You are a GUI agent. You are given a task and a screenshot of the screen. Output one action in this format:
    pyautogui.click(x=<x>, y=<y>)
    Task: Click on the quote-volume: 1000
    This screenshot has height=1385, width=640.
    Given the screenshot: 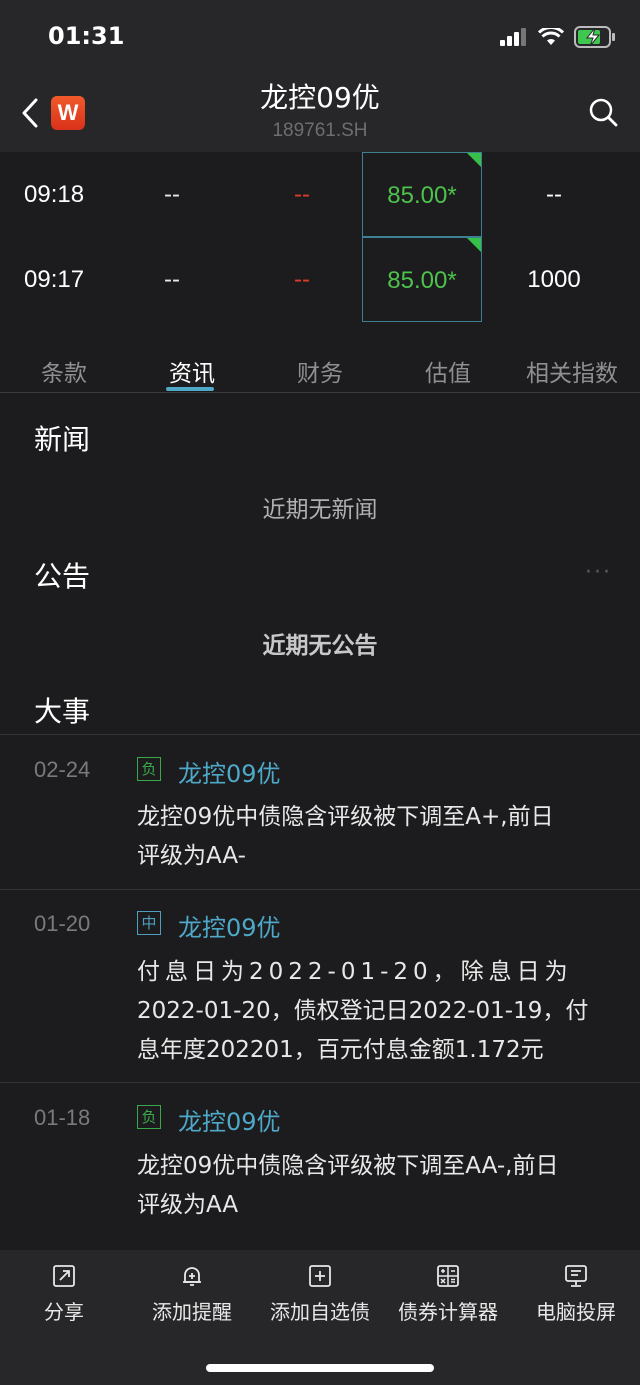 What is the action you would take?
    pyautogui.click(x=554, y=279)
    